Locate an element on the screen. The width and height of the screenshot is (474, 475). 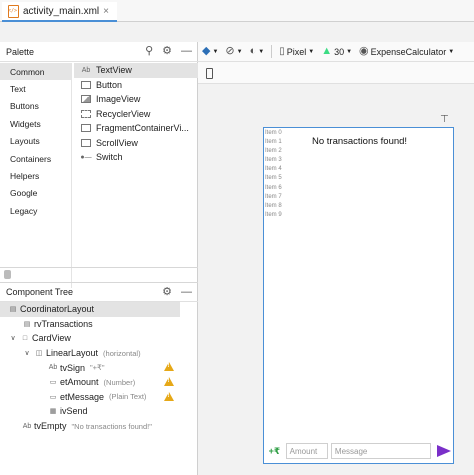
linear-layout-icon: ◫ is located at coordinates (39, 354).